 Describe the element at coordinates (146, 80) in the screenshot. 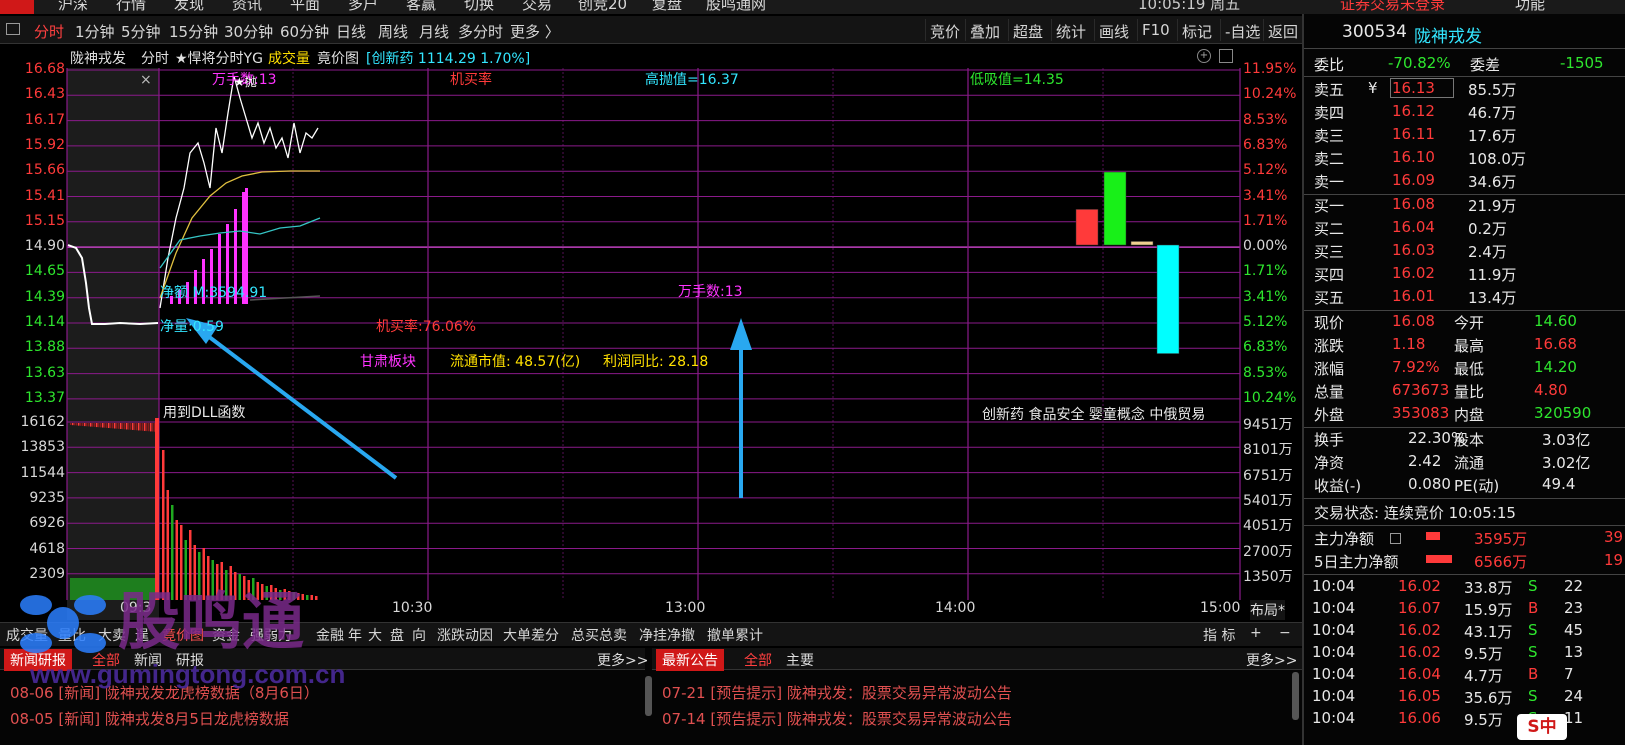

I see `close-icon: ×` at that location.